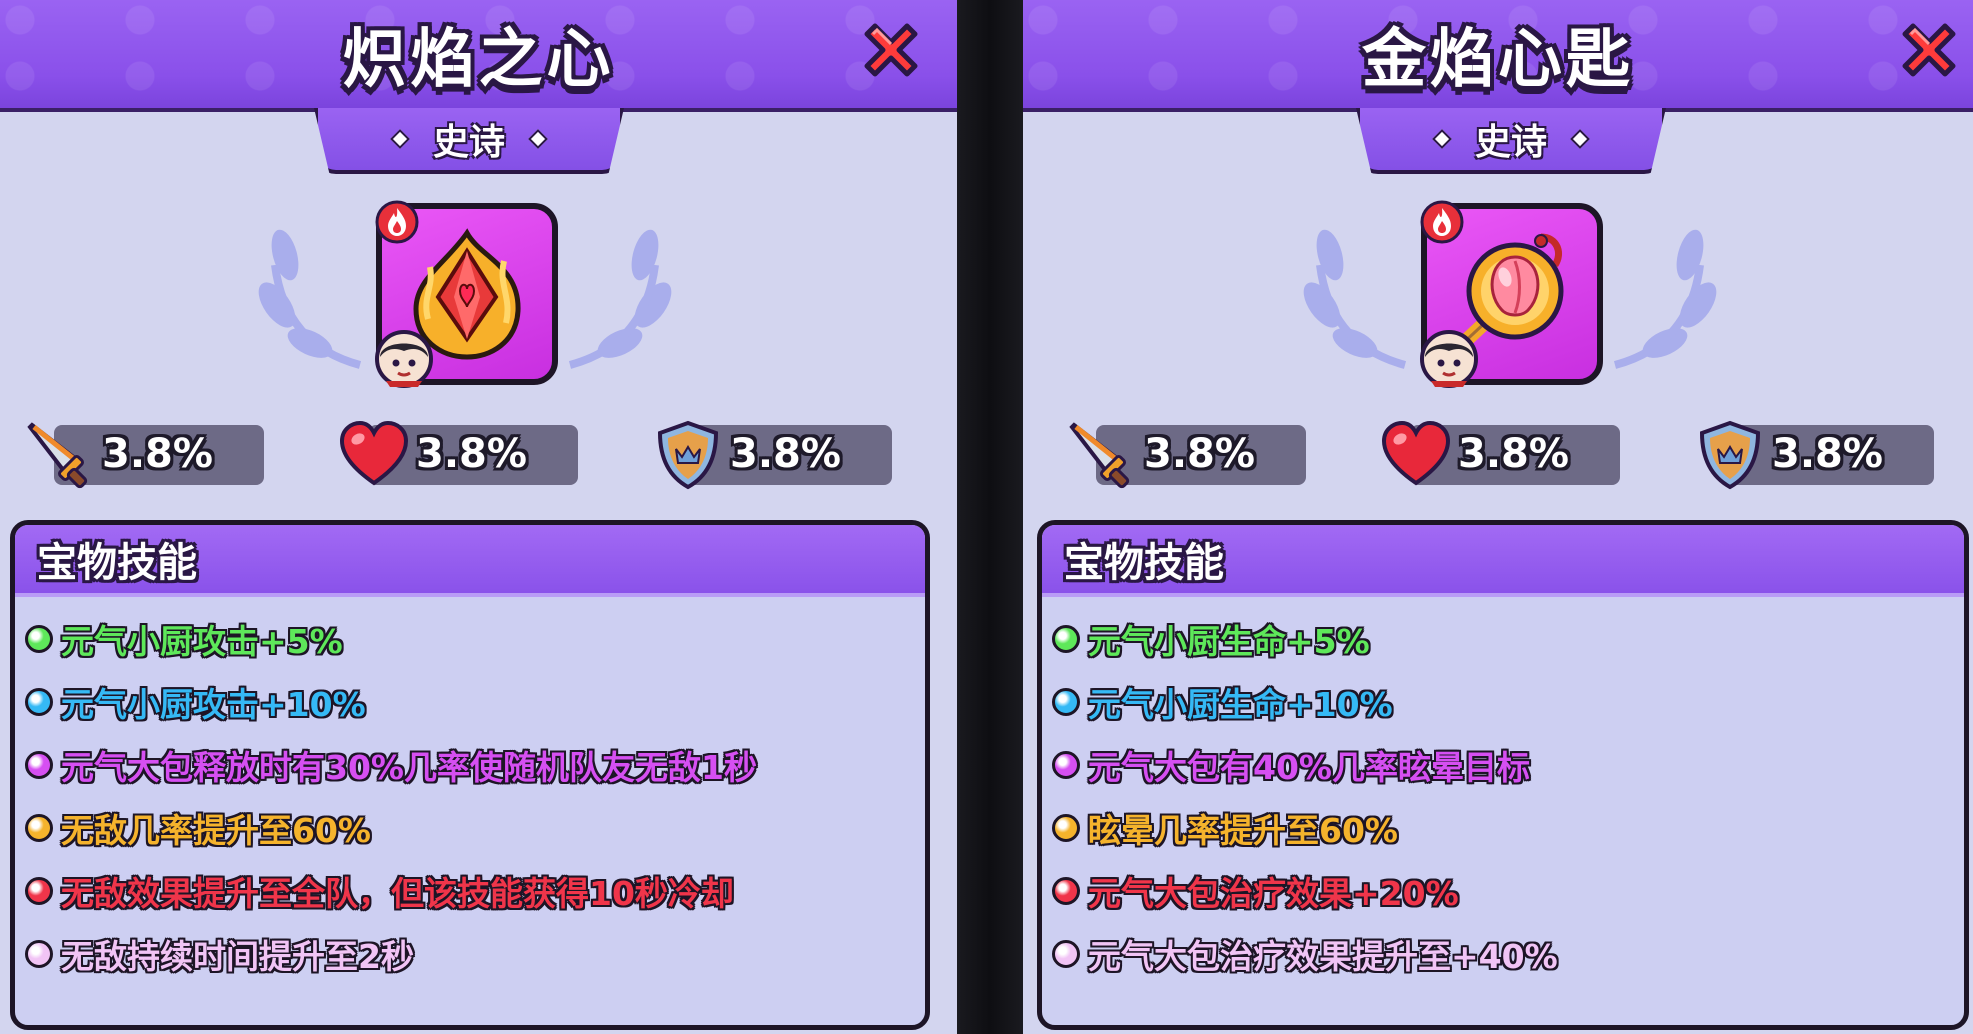 The height and width of the screenshot is (1034, 1973). Describe the element at coordinates (202, 641) in the screenshot. I see `skill-text: 元气小厨攻击+5%` at that location.